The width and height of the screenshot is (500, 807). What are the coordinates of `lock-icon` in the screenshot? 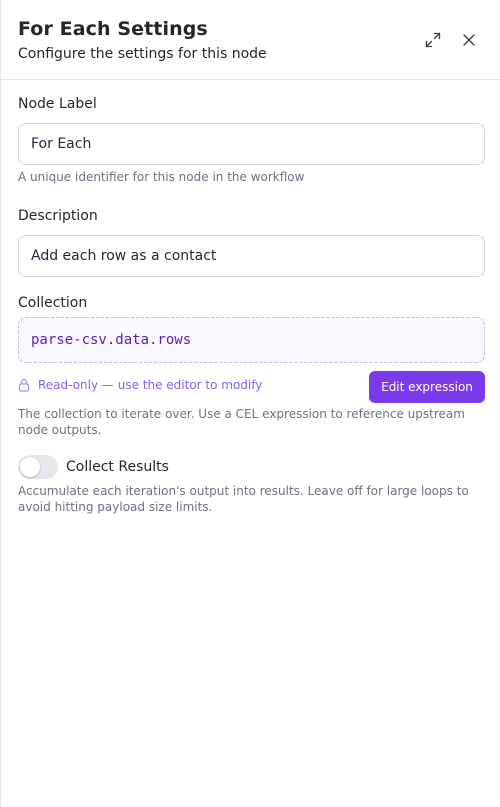 It's located at (24, 385).